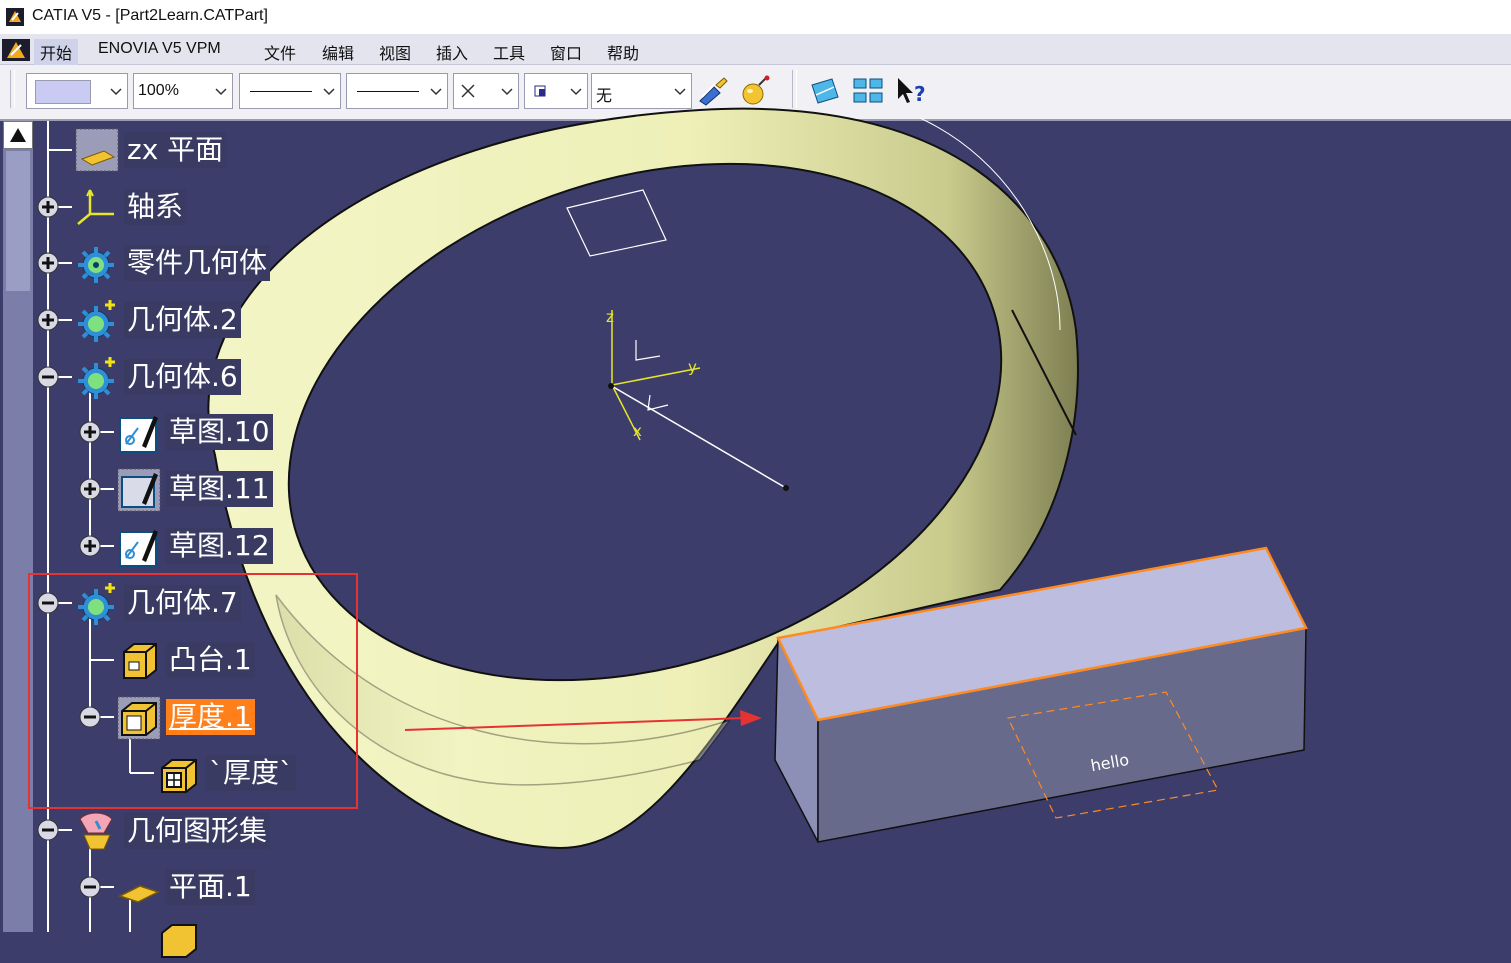 Image resolution: width=1511 pixels, height=963 pixels. I want to click on axis-label-x: x, so click(637, 431).